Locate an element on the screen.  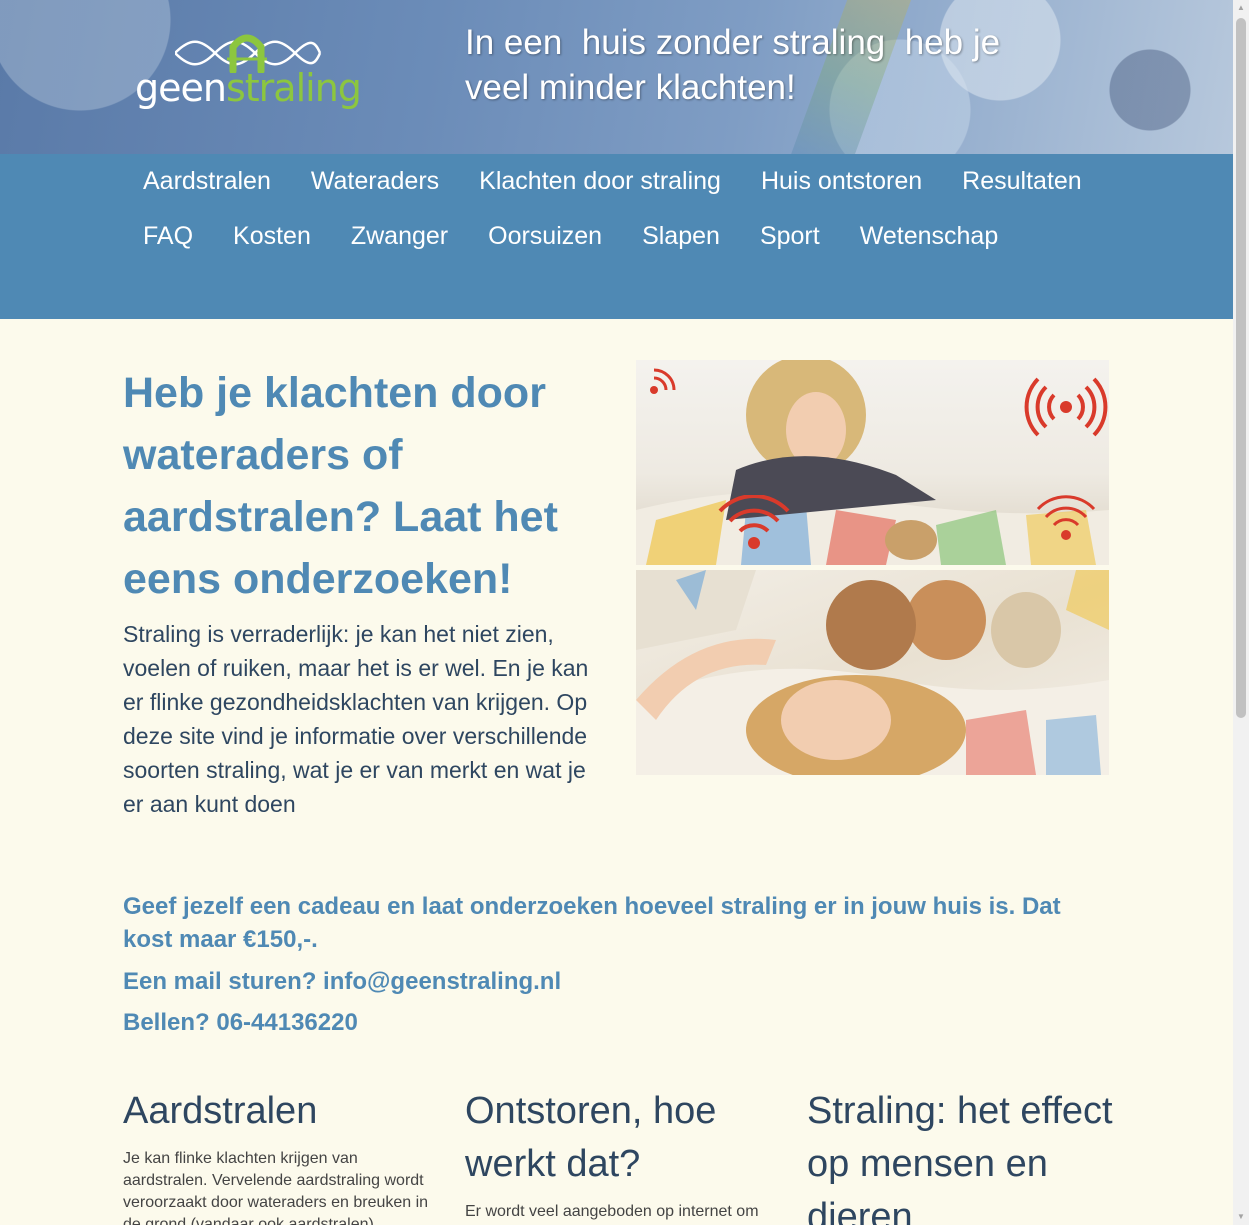
mail-link: Een mail sturen? info@geenstraling.nl is located at coordinates (603, 981).